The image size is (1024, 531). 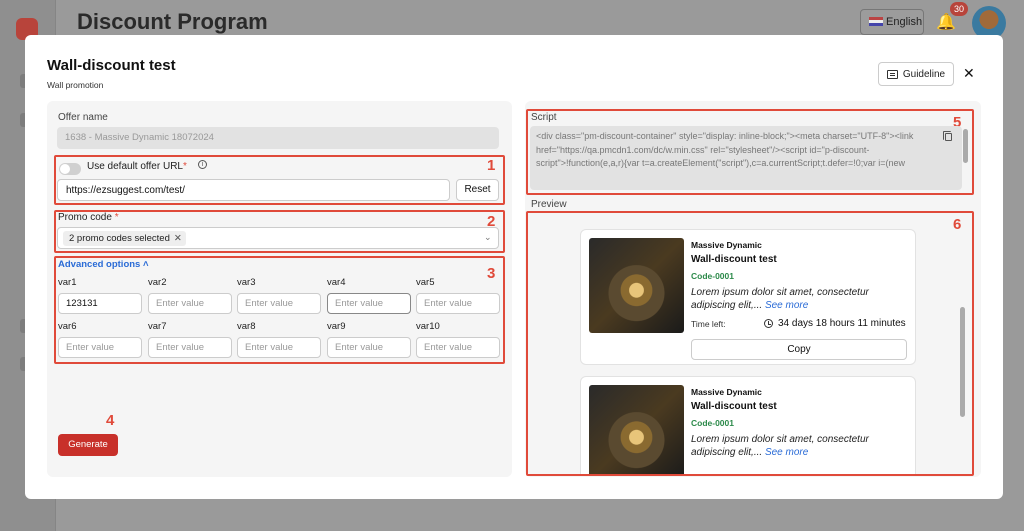 What do you see at coordinates (278, 238) in the screenshot?
I see `promo-code-select: 2 promo codes selected ✕ ⌄` at bounding box center [278, 238].